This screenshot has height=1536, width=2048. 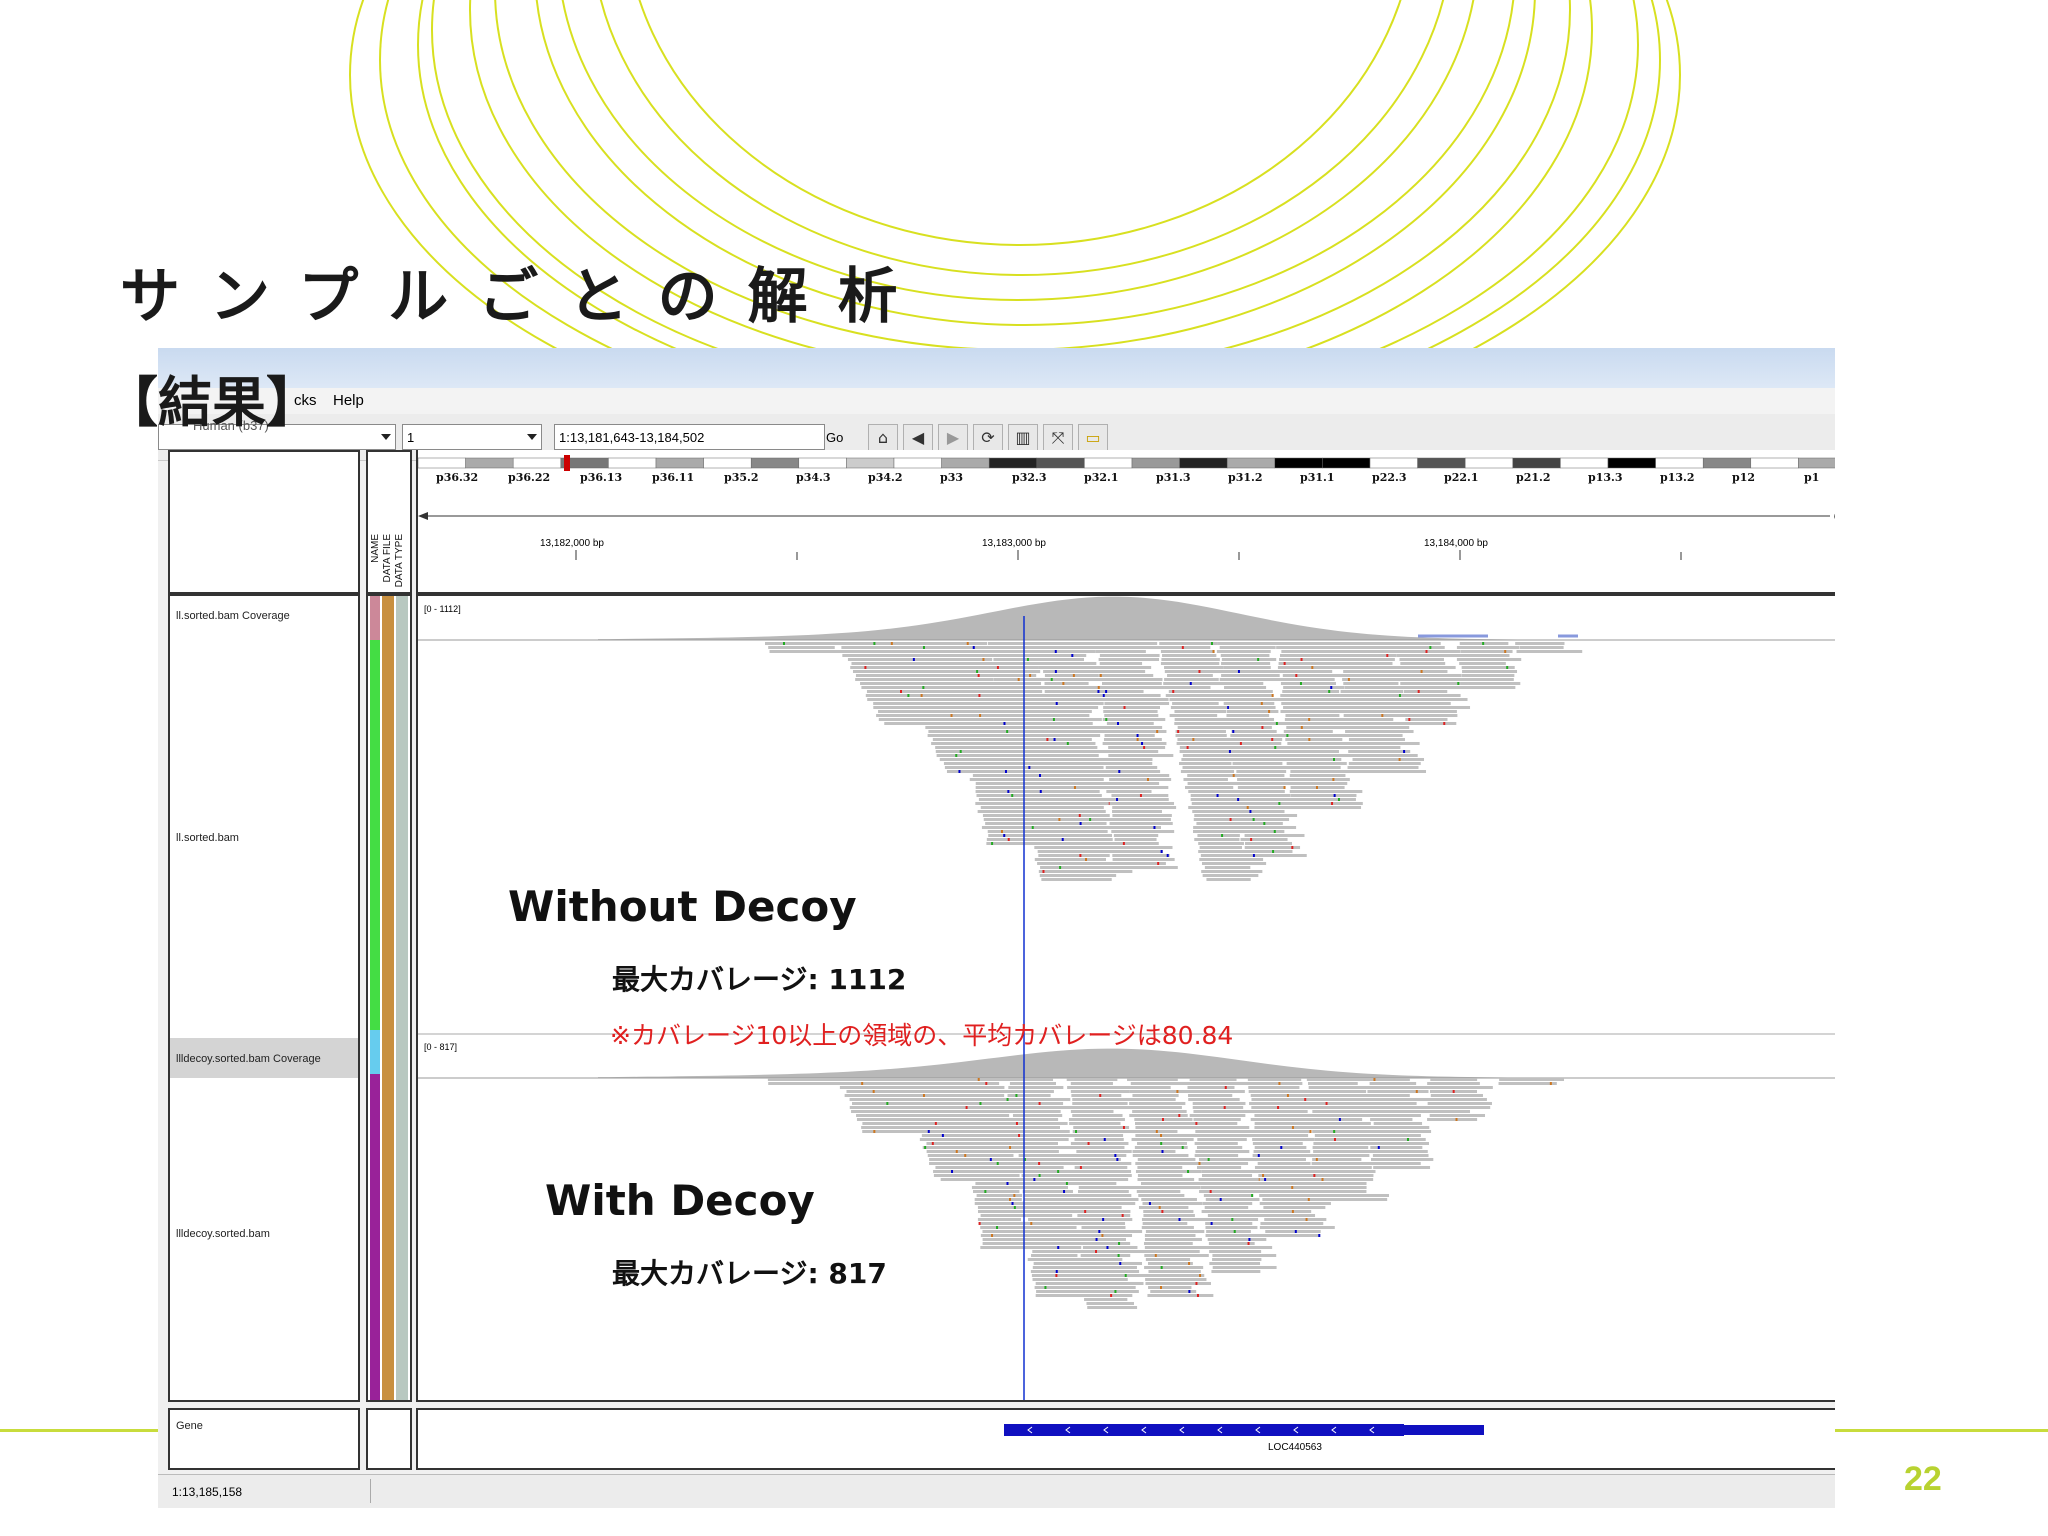 I want to click on attribute-colors, so click(x=389, y=998).